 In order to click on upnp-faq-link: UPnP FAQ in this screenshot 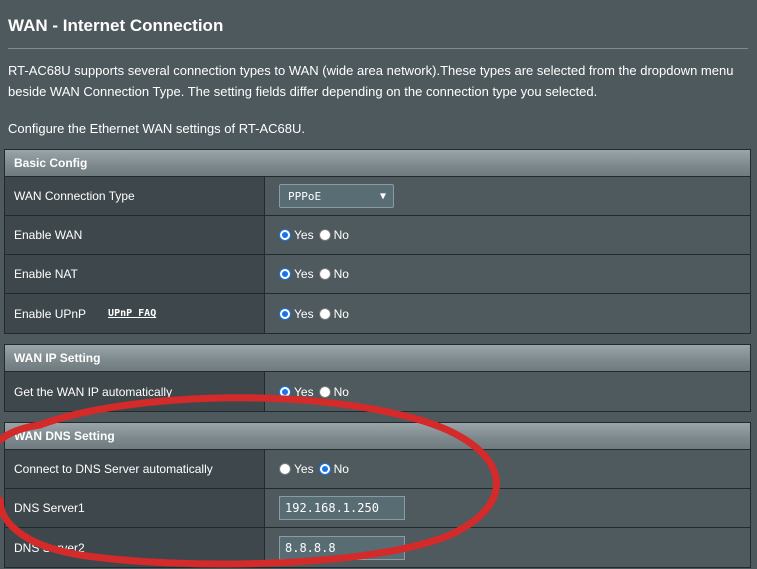, I will do `click(132, 313)`.